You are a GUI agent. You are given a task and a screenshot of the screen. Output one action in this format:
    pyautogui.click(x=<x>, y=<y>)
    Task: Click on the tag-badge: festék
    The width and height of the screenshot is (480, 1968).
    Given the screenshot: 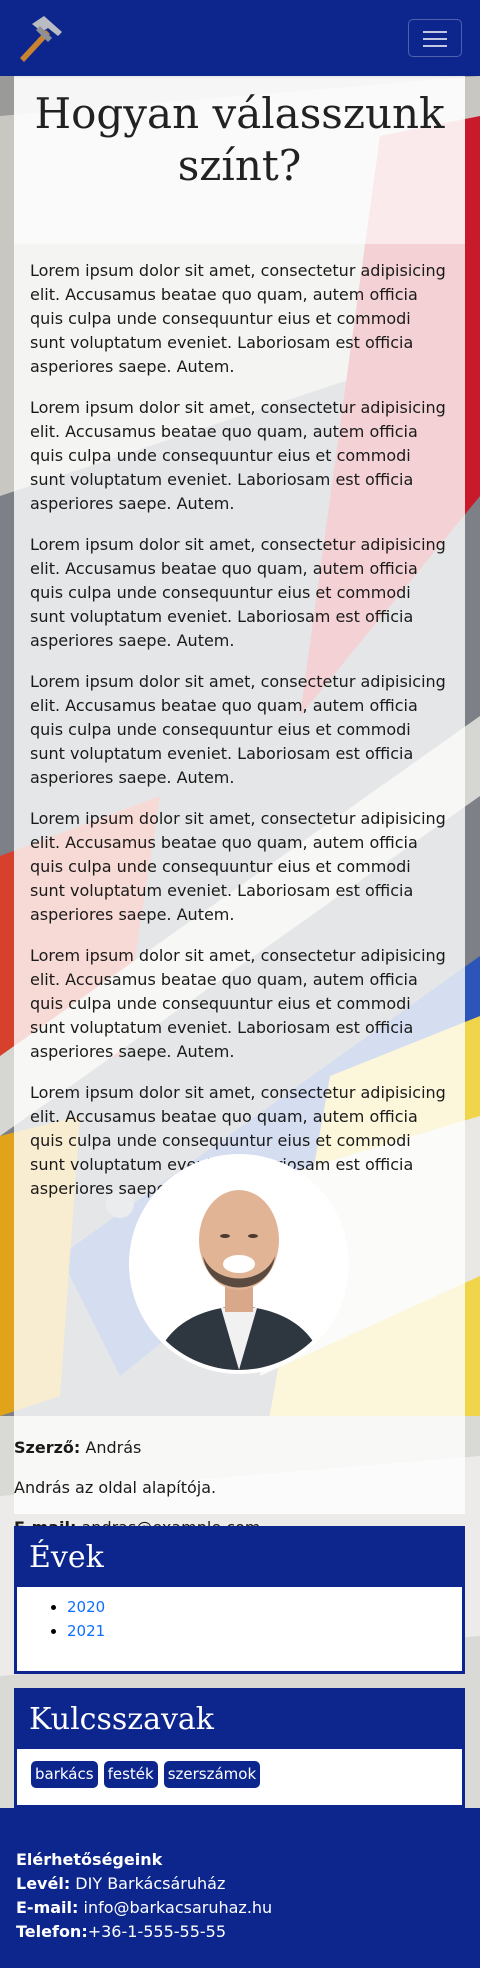 What is the action you would take?
    pyautogui.click(x=130, y=1774)
    